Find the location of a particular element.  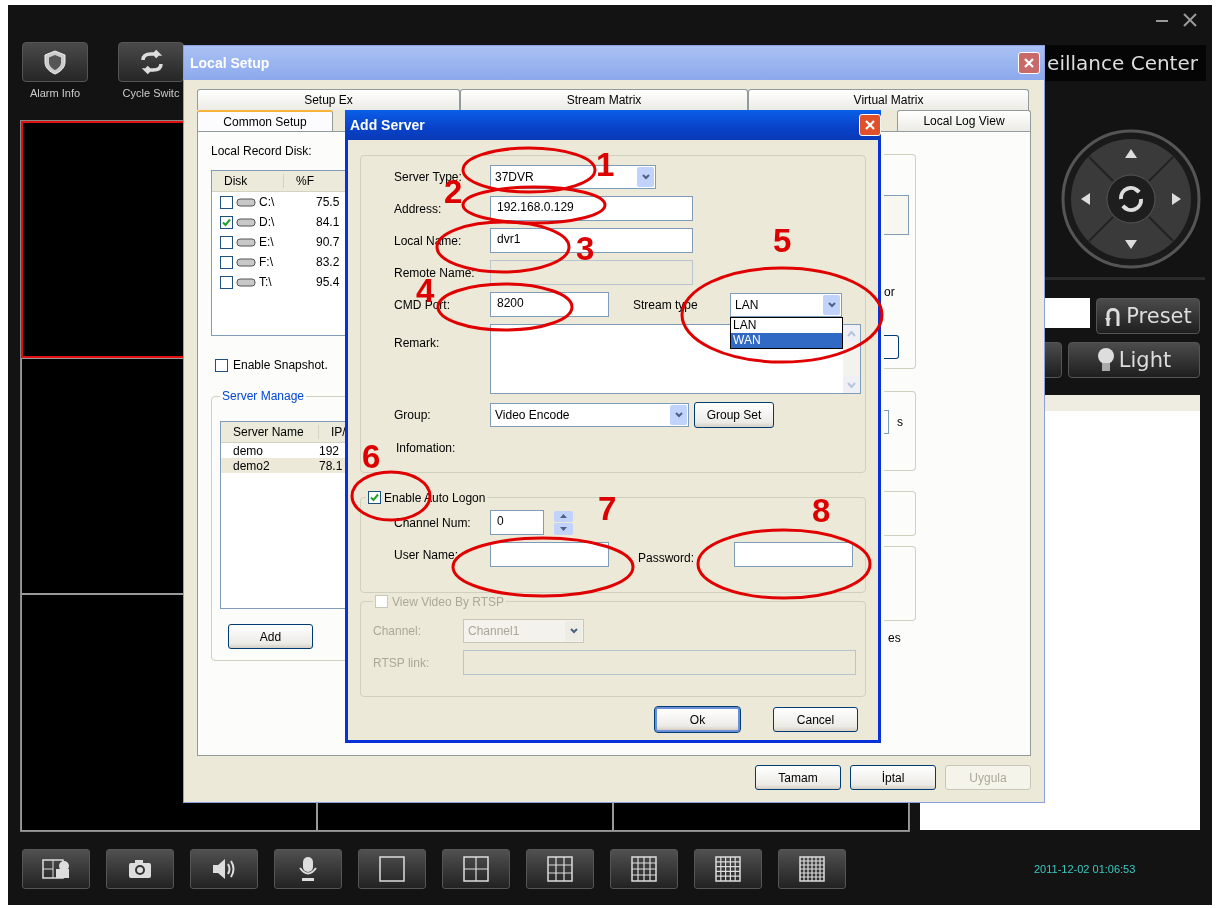

disk-free: 90.7 is located at coordinates (327, 242).